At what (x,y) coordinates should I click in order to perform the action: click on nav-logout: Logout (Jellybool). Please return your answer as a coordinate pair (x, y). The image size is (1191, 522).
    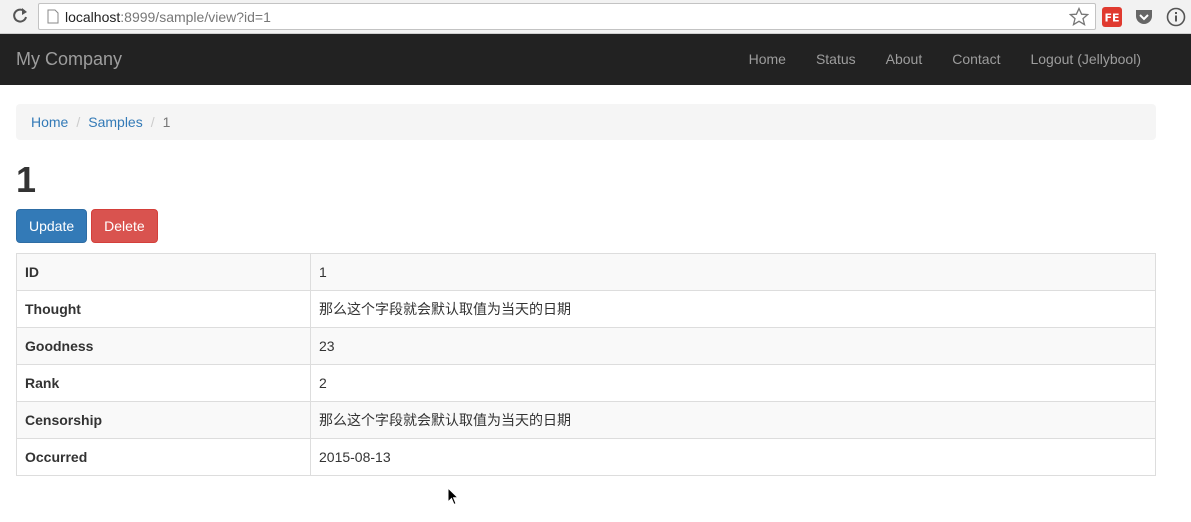
    Looking at the image, I should click on (1085, 59).